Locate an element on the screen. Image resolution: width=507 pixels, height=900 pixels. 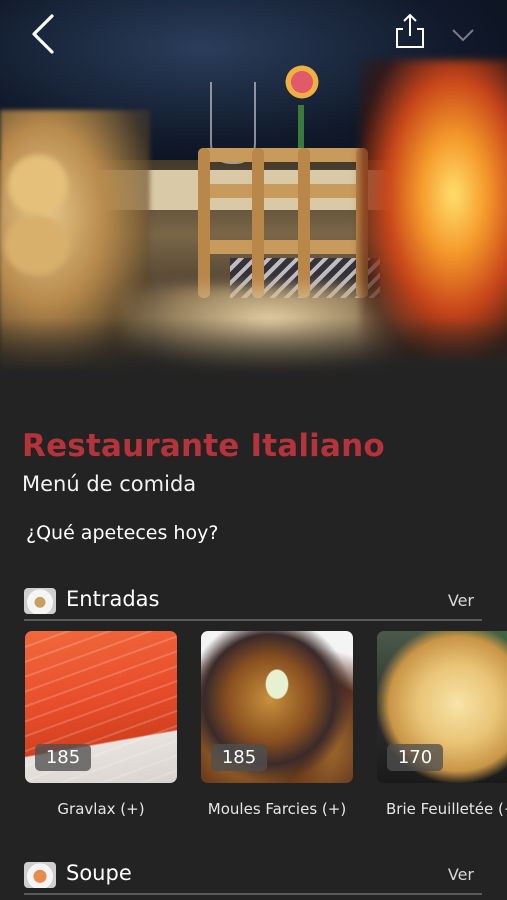
section-title: Soupe is located at coordinates (99, 873).